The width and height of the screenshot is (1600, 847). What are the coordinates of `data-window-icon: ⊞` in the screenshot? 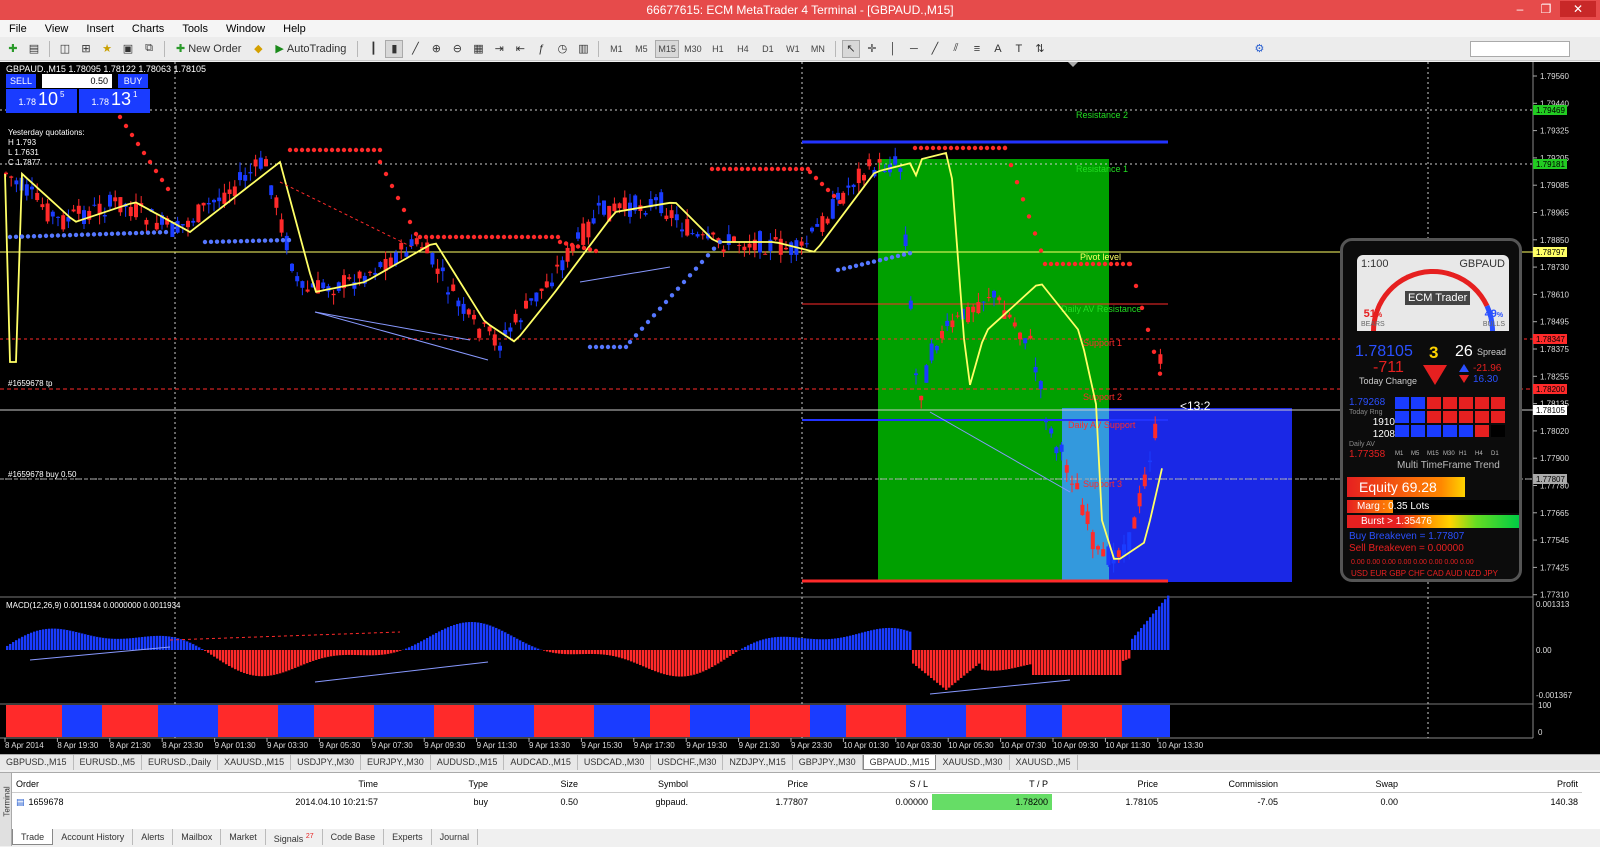 It's located at (86, 49).